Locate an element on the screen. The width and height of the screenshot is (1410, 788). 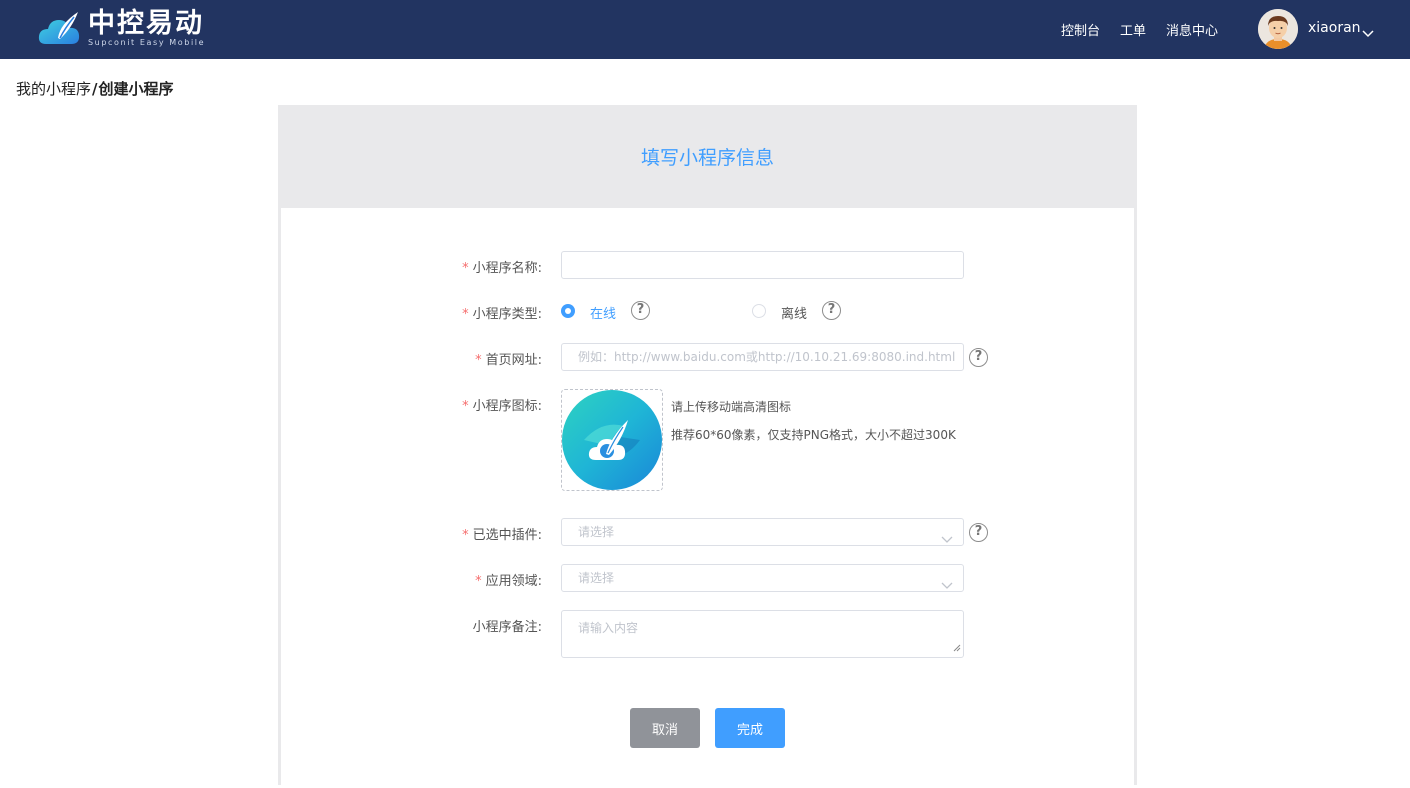
brand-logo: 中控易动 Supconit Easy Mobile is located at coordinates (121, 28).